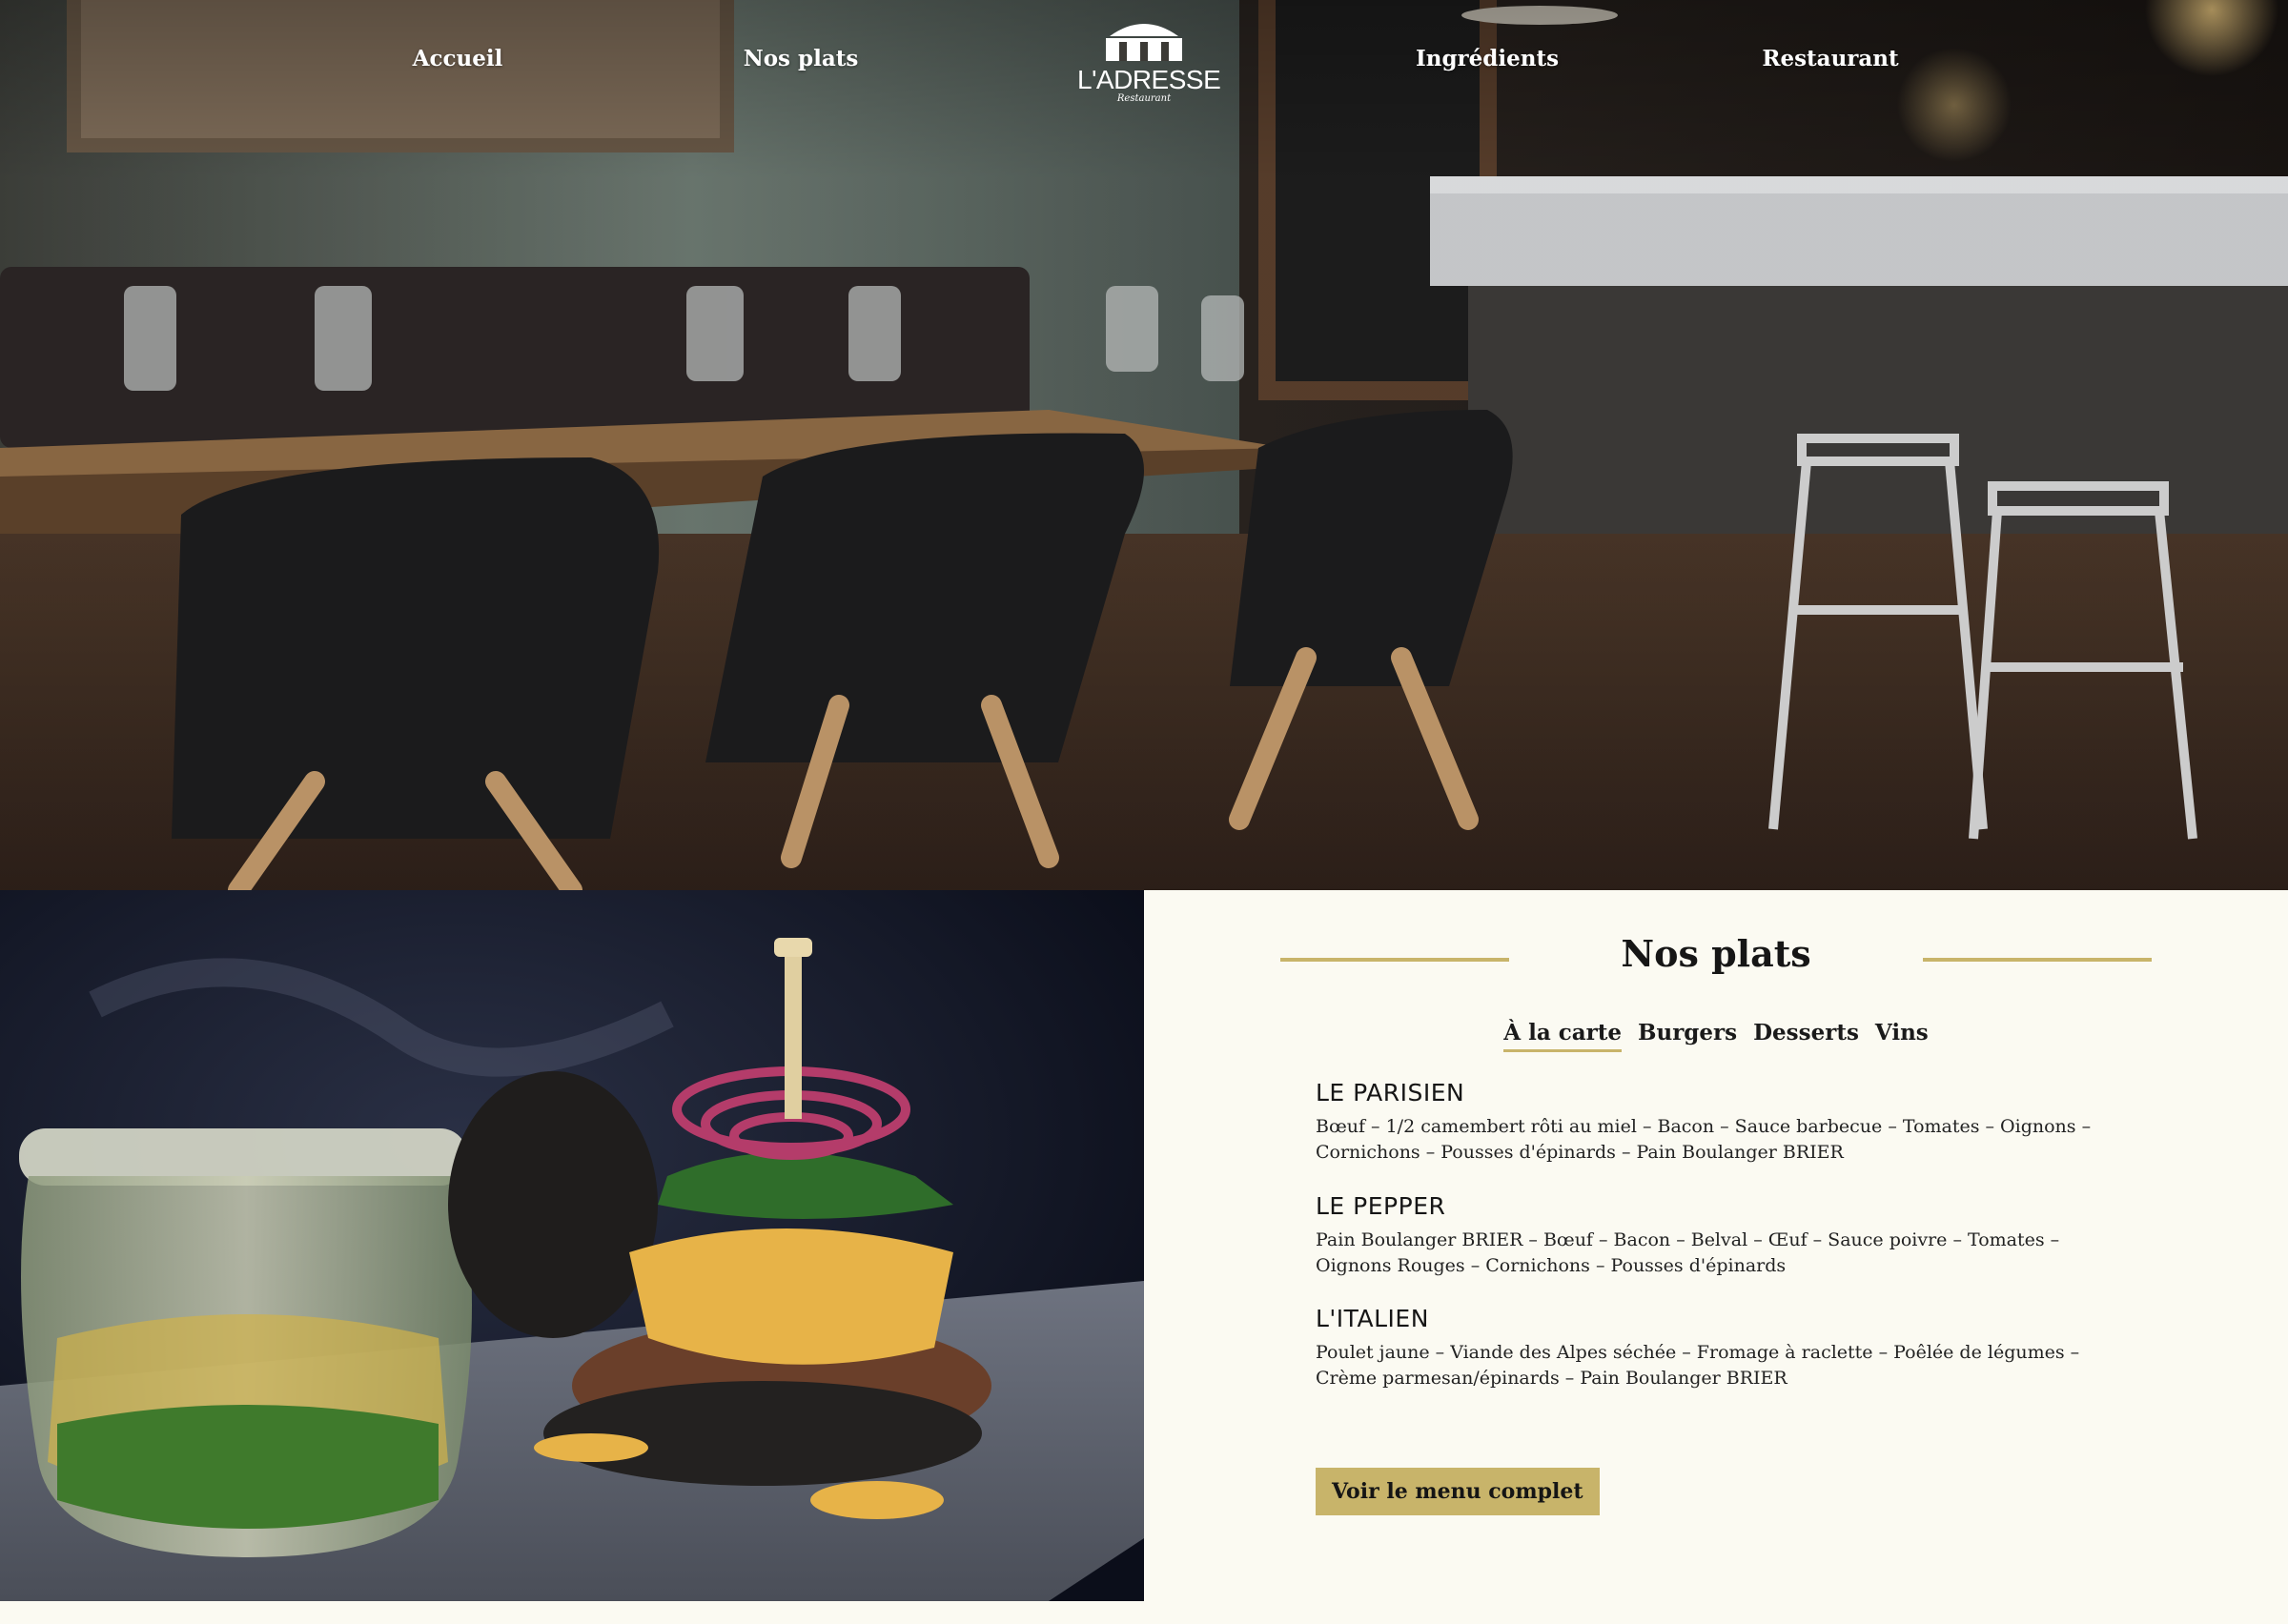  What do you see at coordinates (1144, 42) in the screenshot?
I see `logo-building-icon` at bounding box center [1144, 42].